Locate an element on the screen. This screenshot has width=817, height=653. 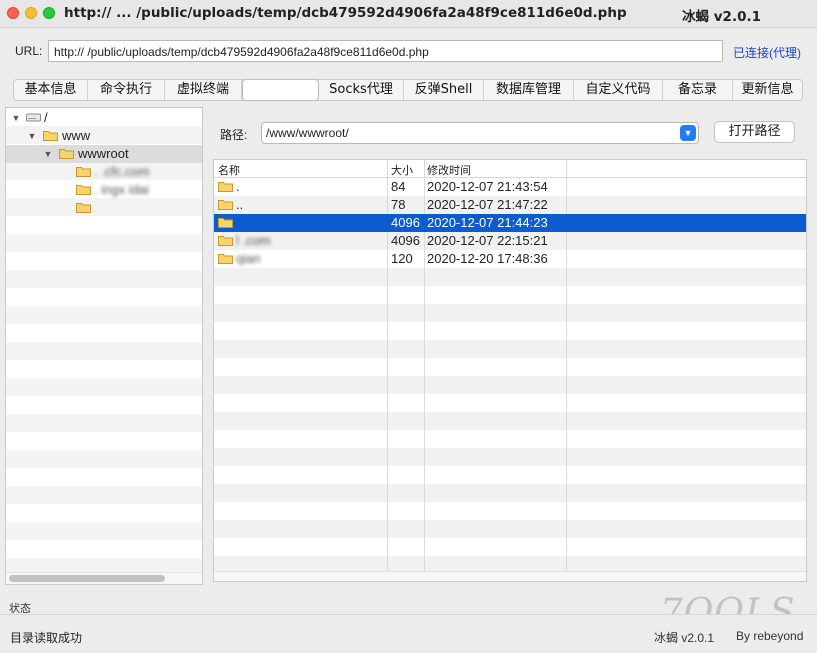
tree-item-wwwroot: ▼ wwwroot is located at coordinates (104, 154).